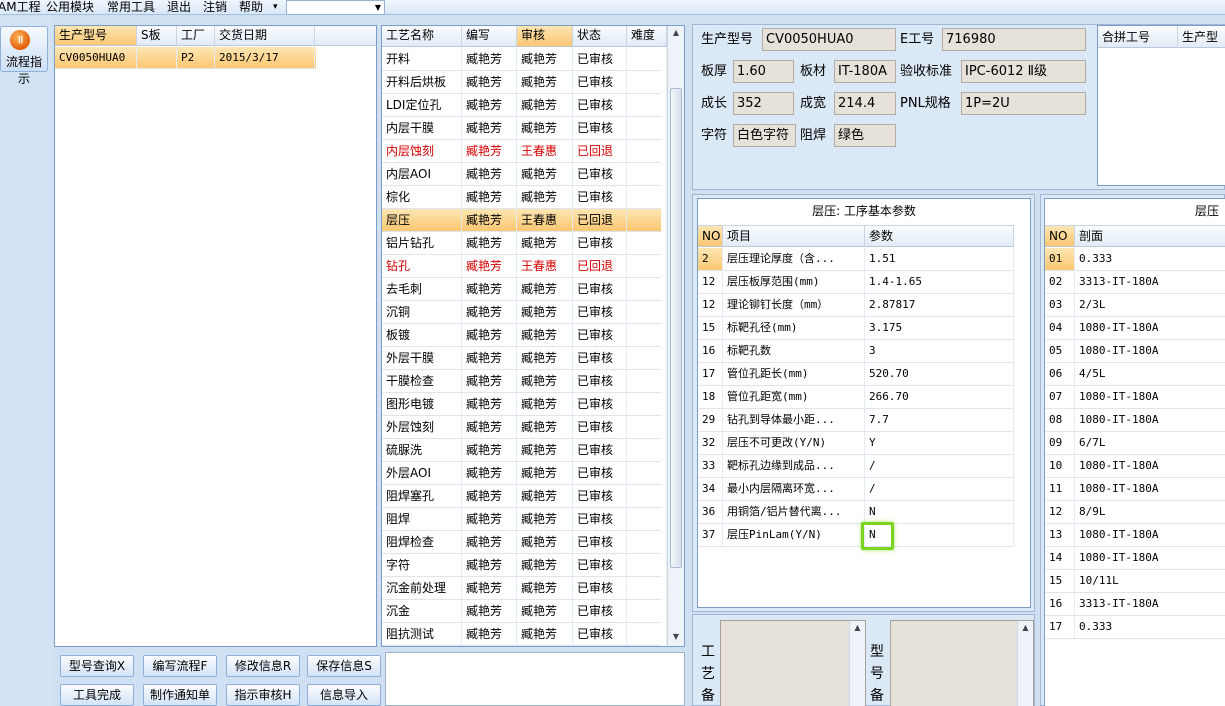 The height and width of the screenshot is (706, 1225). Describe the element at coordinates (97, 666) in the screenshot. I see `model-query-button: 型号查询X` at that location.